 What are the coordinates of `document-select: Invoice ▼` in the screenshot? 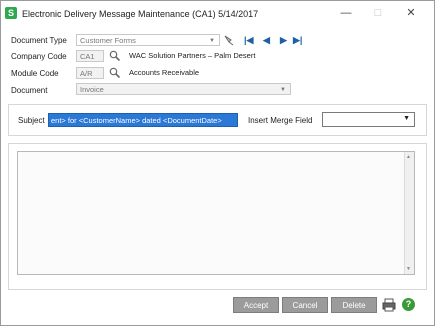 It's located at (183, 89).